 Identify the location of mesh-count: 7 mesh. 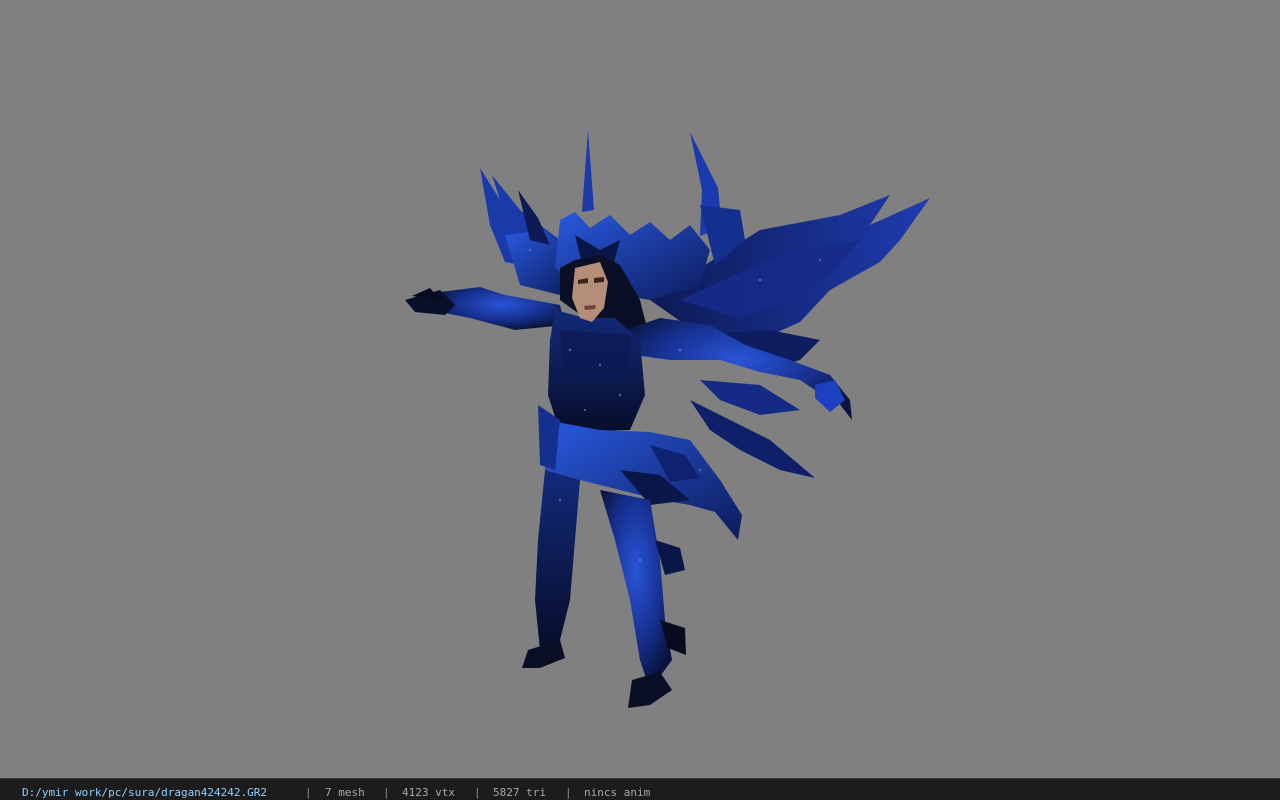
(345, 792).